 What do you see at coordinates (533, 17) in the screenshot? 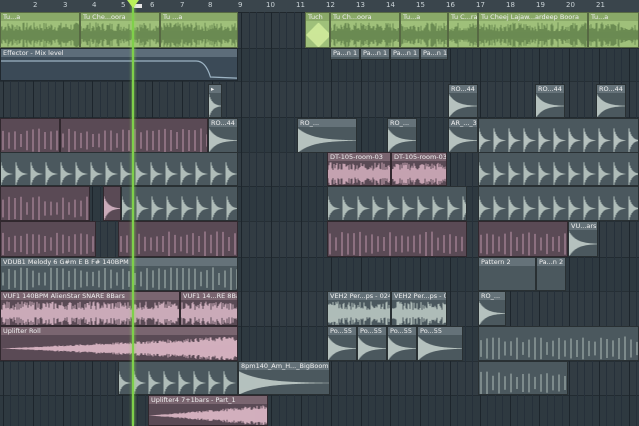
I see `clip-label: Tu Cheej Lajaw...ardeep Boora` at bounding box center [533, 17].